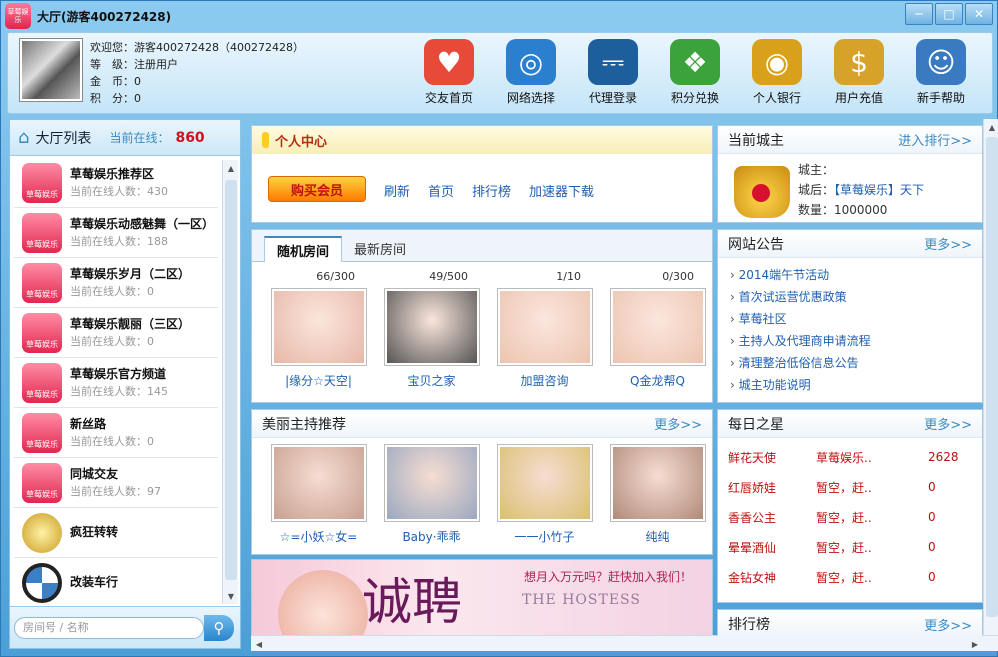 The image size is (998, 657). Describe the element at coordinates (116, 233) in the screenshot. I see `hall-item: 草莓娱乐 草莓娱乐动感魅舞（一区） 当前在线人数：188` at that location.